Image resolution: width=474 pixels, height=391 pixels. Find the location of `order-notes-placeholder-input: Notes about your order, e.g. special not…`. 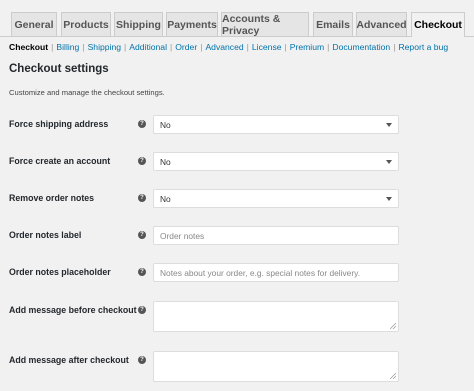

order-notes-placeholder-input: Notes about your order, e.g. special not… is located at coordinates (276, 272).